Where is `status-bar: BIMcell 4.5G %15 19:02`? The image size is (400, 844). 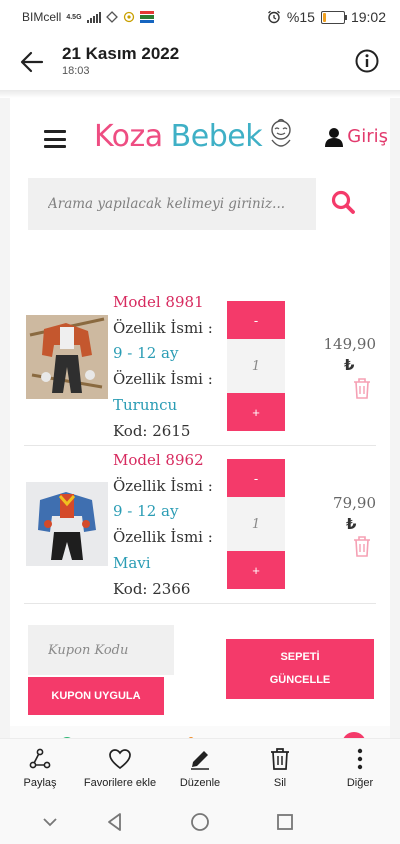 status-bar: BIMcell 4.5G %15 19:02 is located at coordinates (200, 17).